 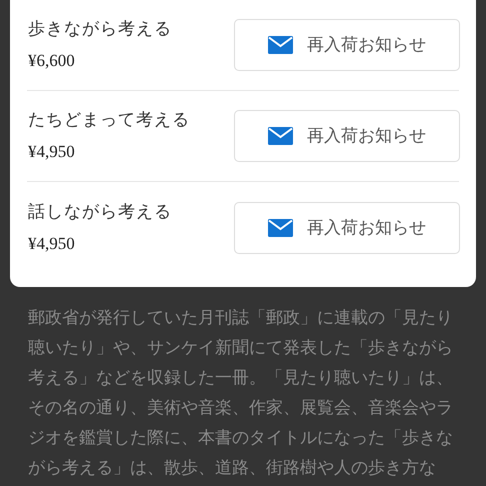 What do you see at coordinates (100, 211) in the screenshot?
I see `product-title: 話しながら考える` at bounding box center [100, 211].